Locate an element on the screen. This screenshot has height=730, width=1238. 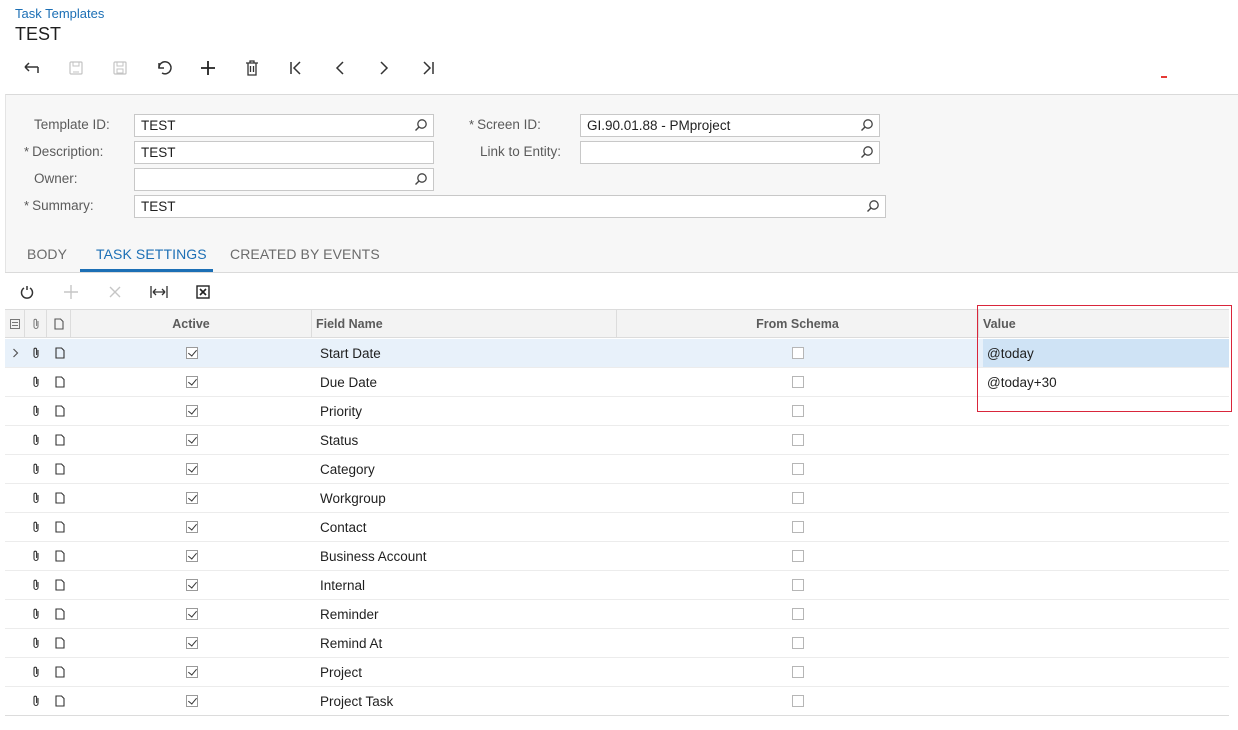
column-value: Value is located at coordinates (1104, 324).